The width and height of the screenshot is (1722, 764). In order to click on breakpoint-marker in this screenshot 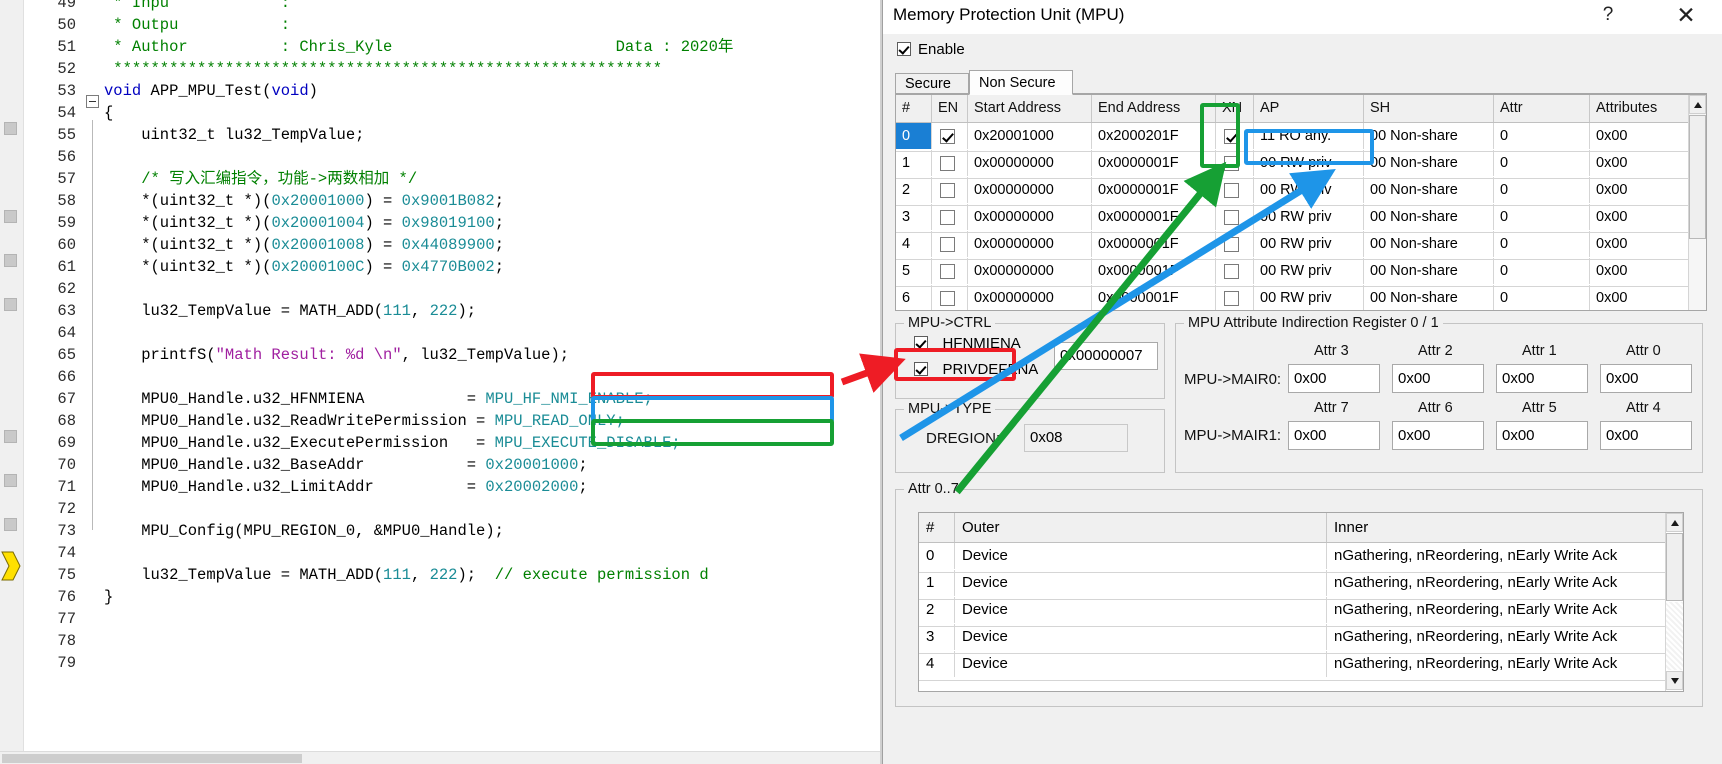, I will do `click(10, 304)`.